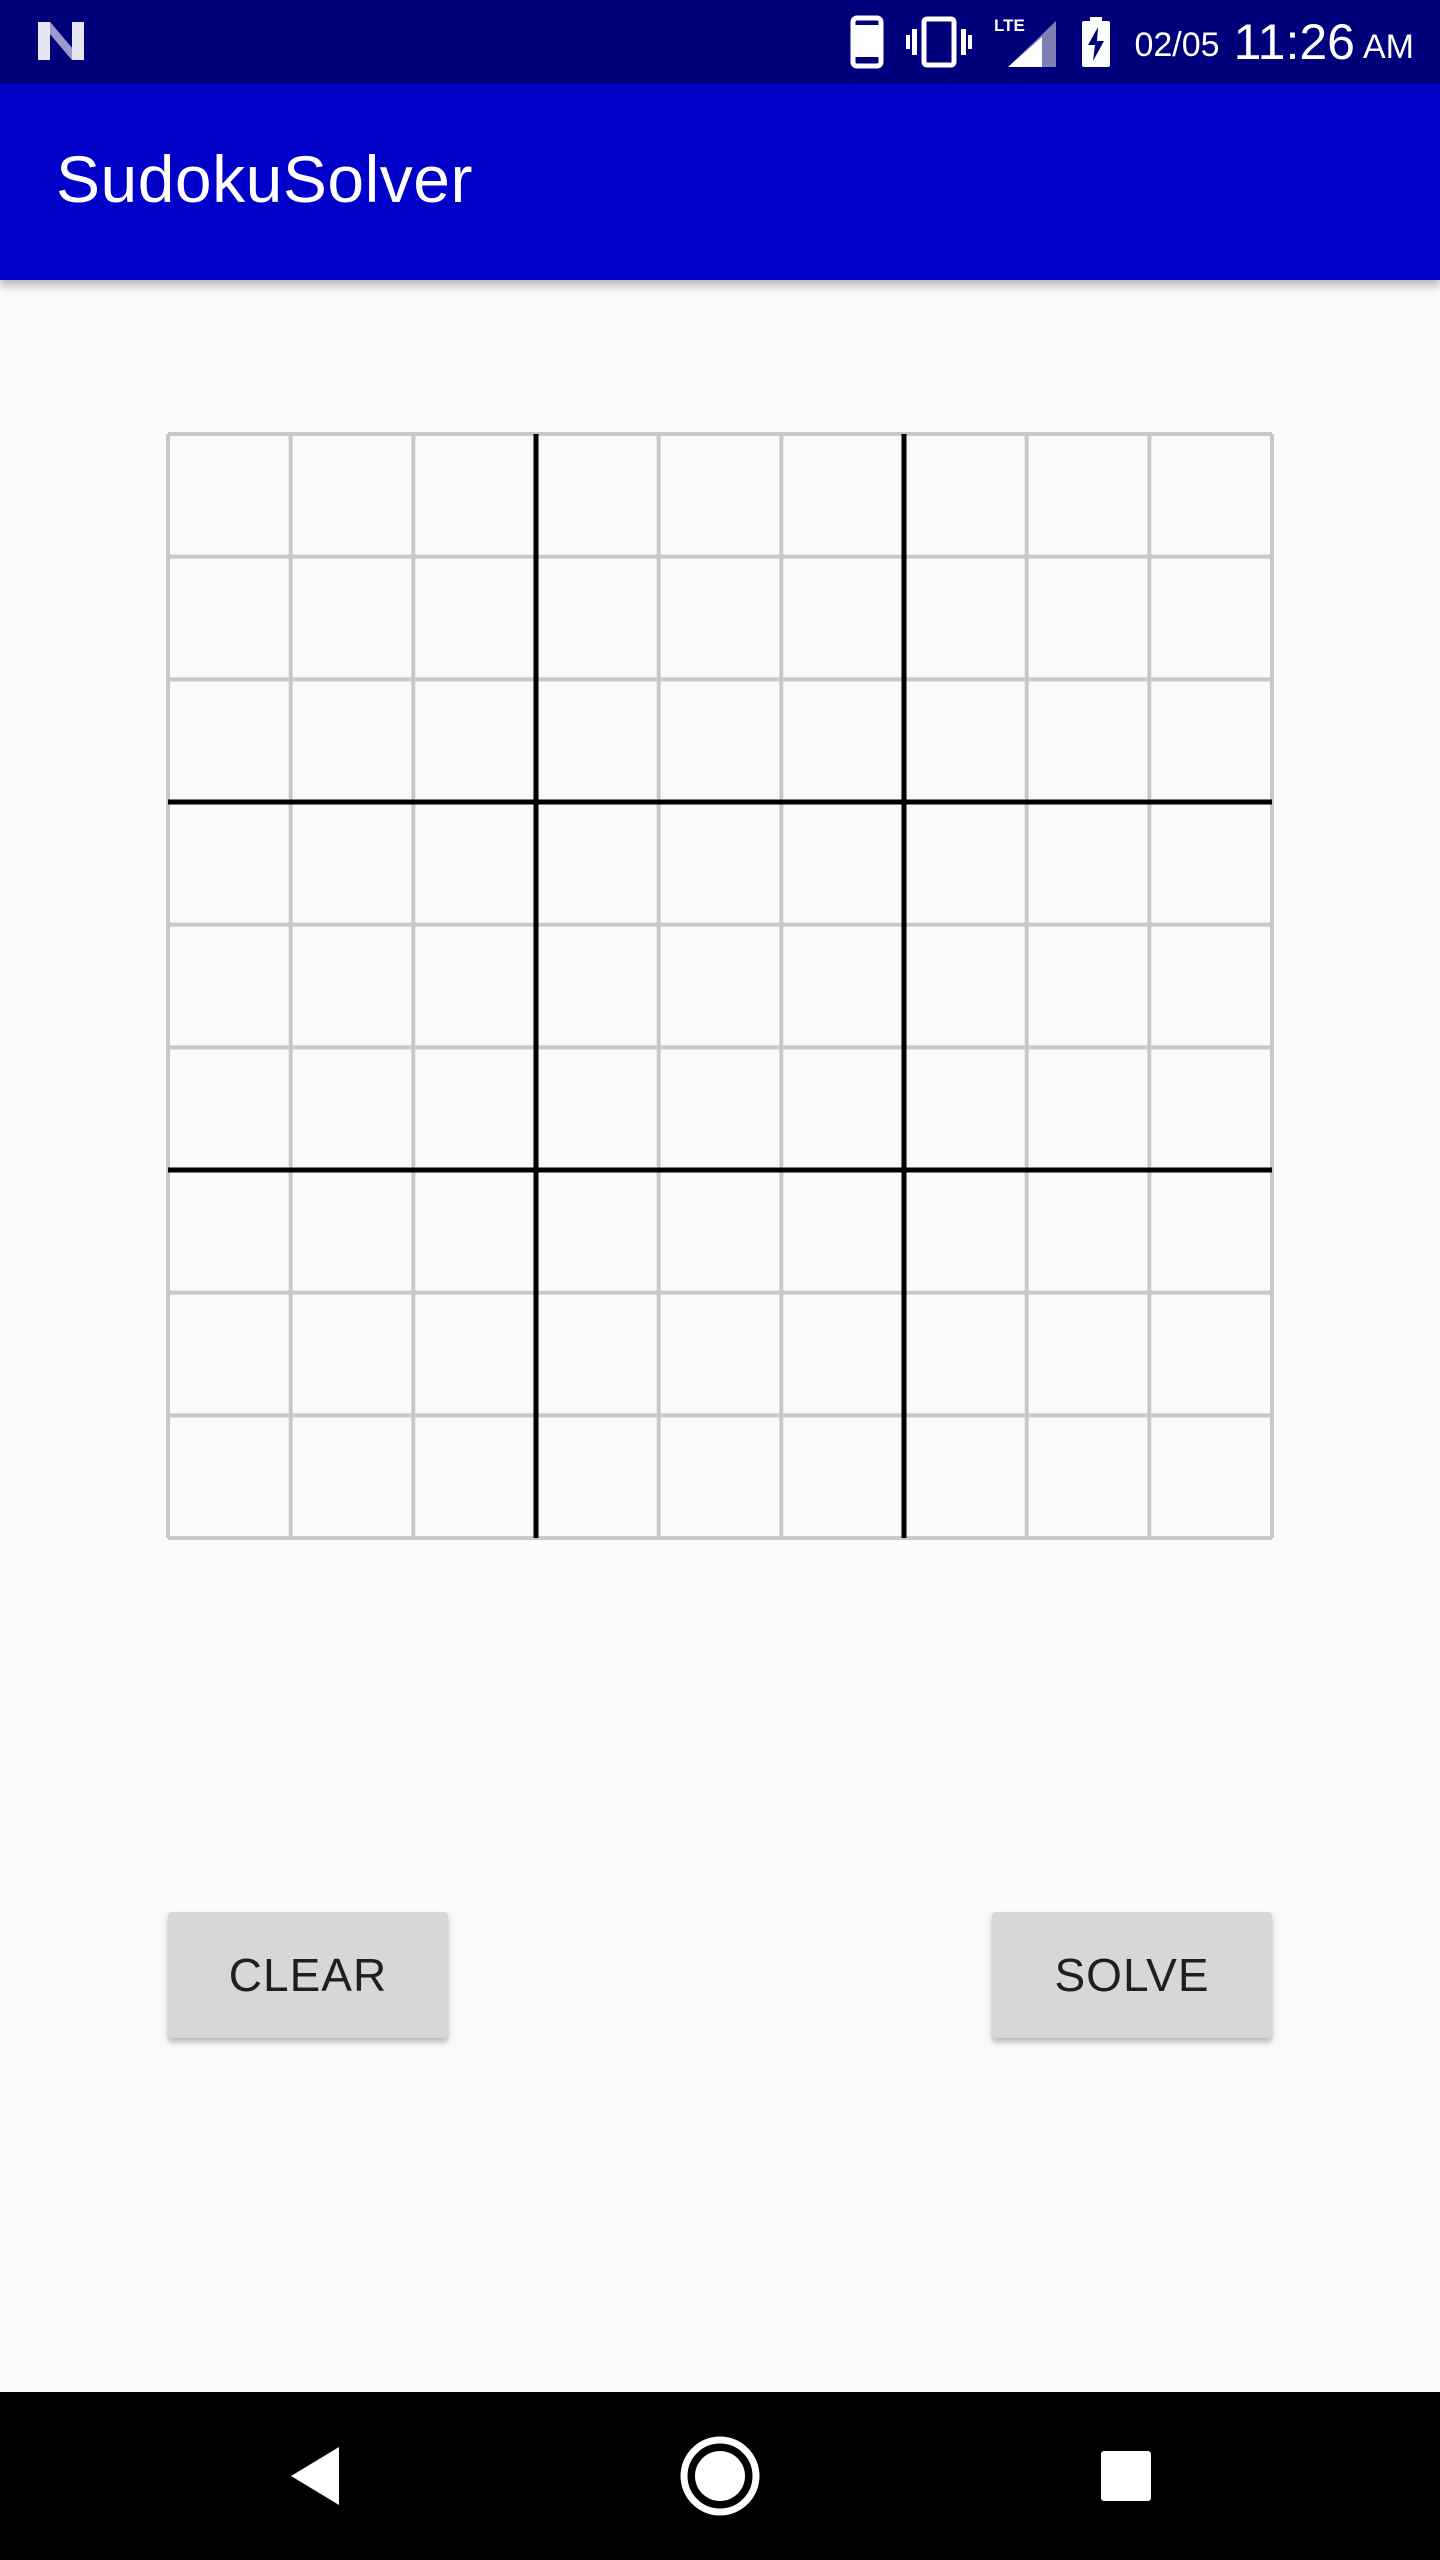  Describe the element at coordinates (308, 1975) in the screenshot. I see `clear-button: CLEAR` at that location.